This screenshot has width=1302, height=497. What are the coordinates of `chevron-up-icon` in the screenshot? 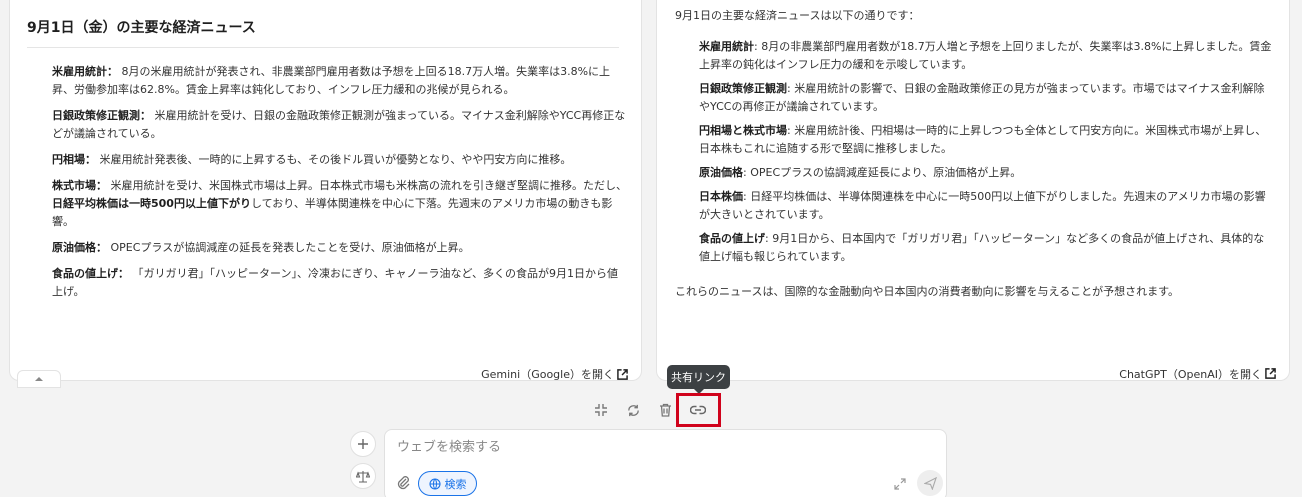 It's located at (39, 379).